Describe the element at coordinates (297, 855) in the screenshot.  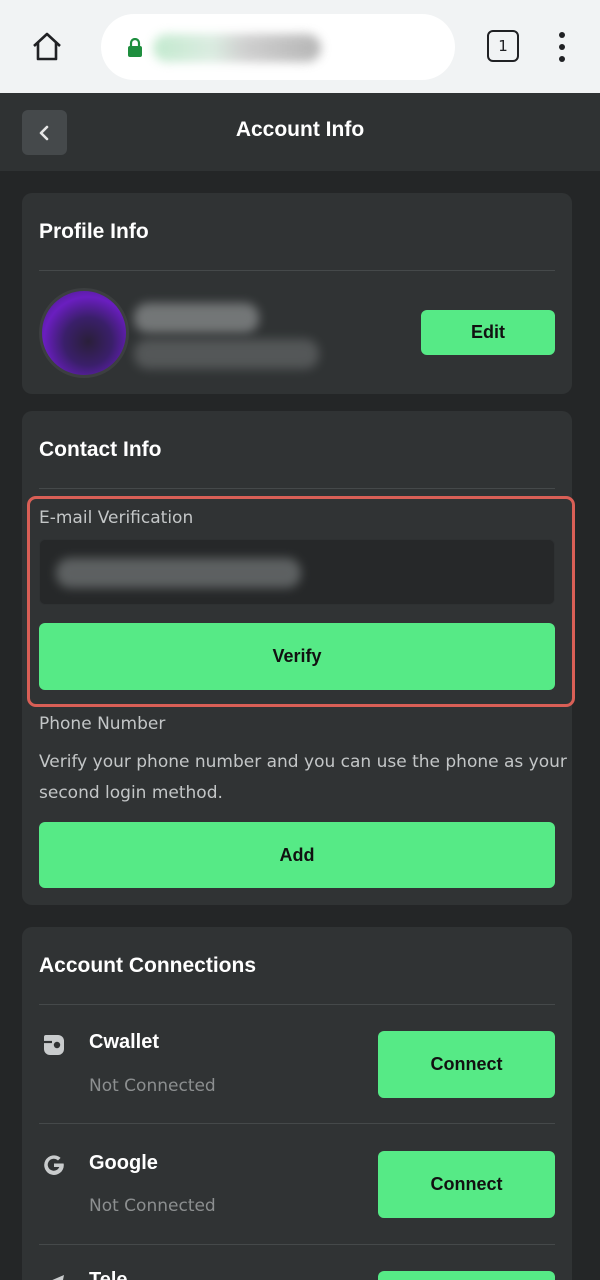
I see `add-phone-button: Add` at that location.